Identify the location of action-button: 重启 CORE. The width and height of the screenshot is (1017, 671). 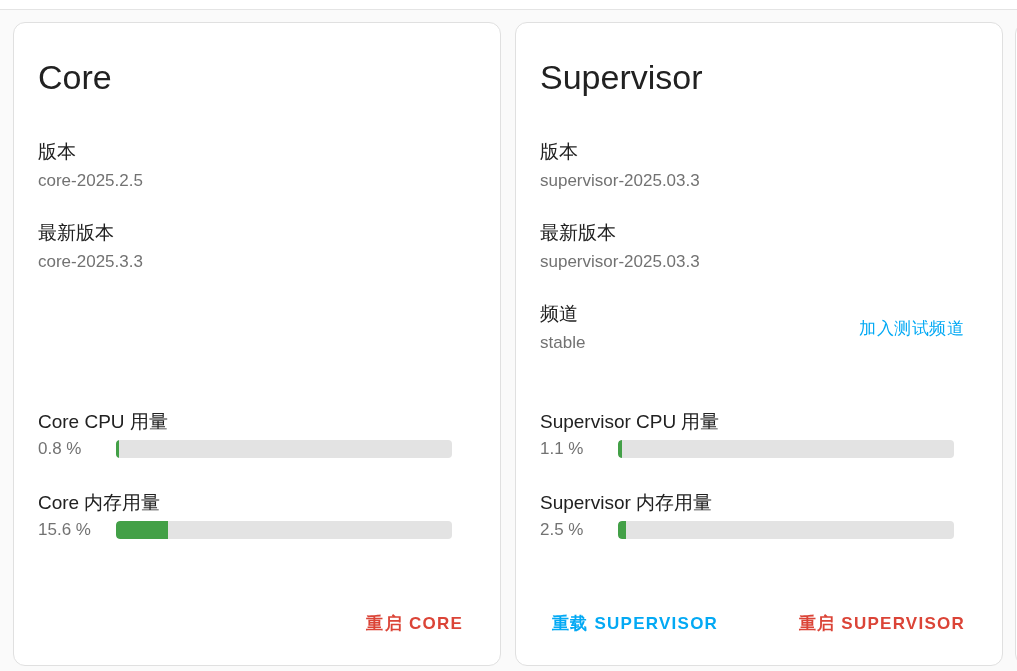
(414, 623).